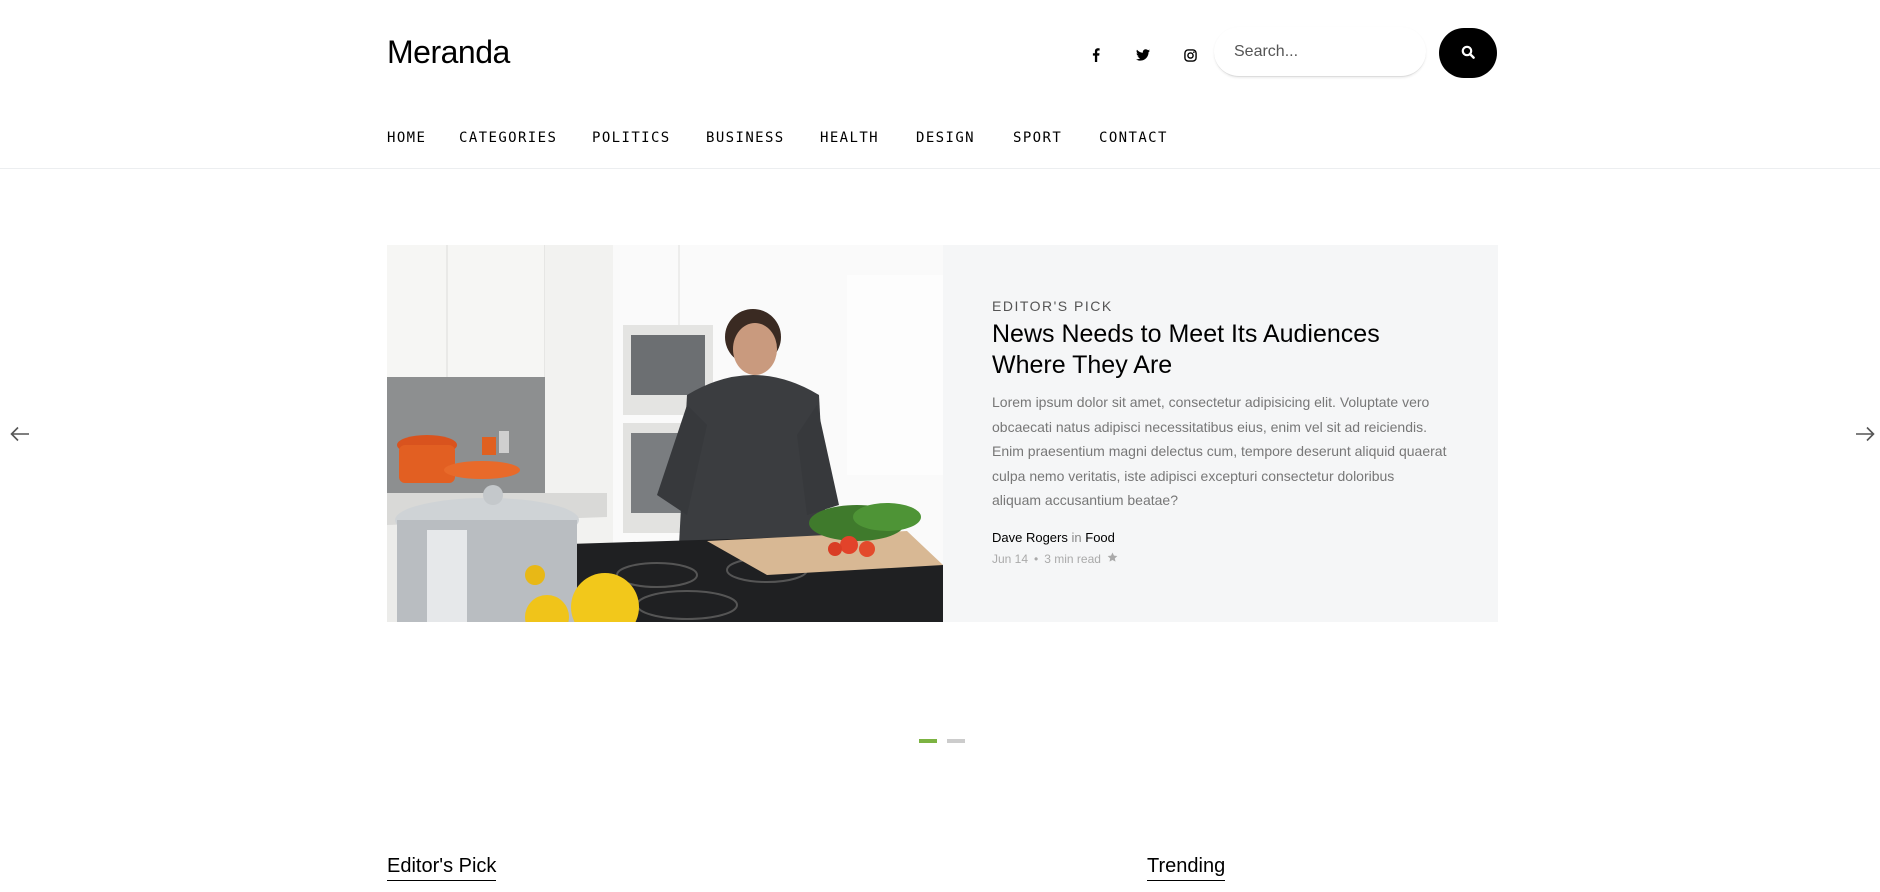 The width and height of the screenshot is (1880, 892). What do you see at coordinates (448, 52) in the screenshot?
I see `site-logo: Meranda` at bounding box center [448, 52].